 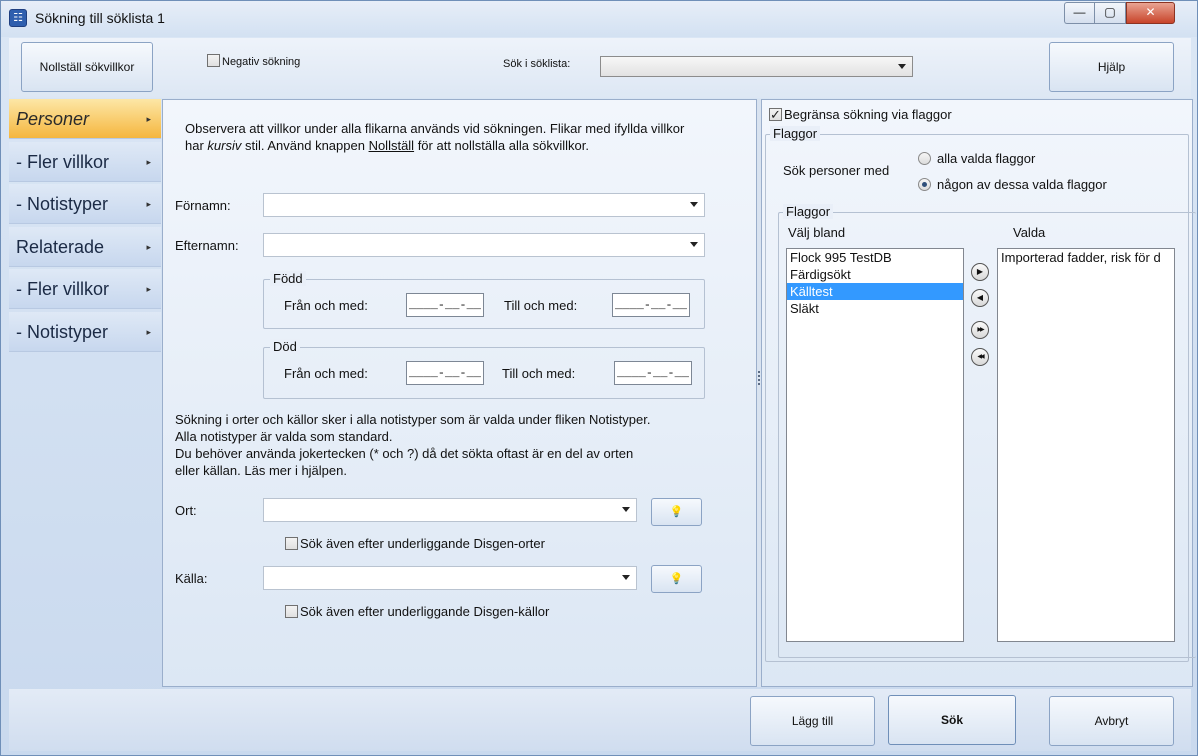 What do you see at coordinates (875, 291) in the screenshot?
I see `list-item: Källtest` at bounding box center [875, 291].